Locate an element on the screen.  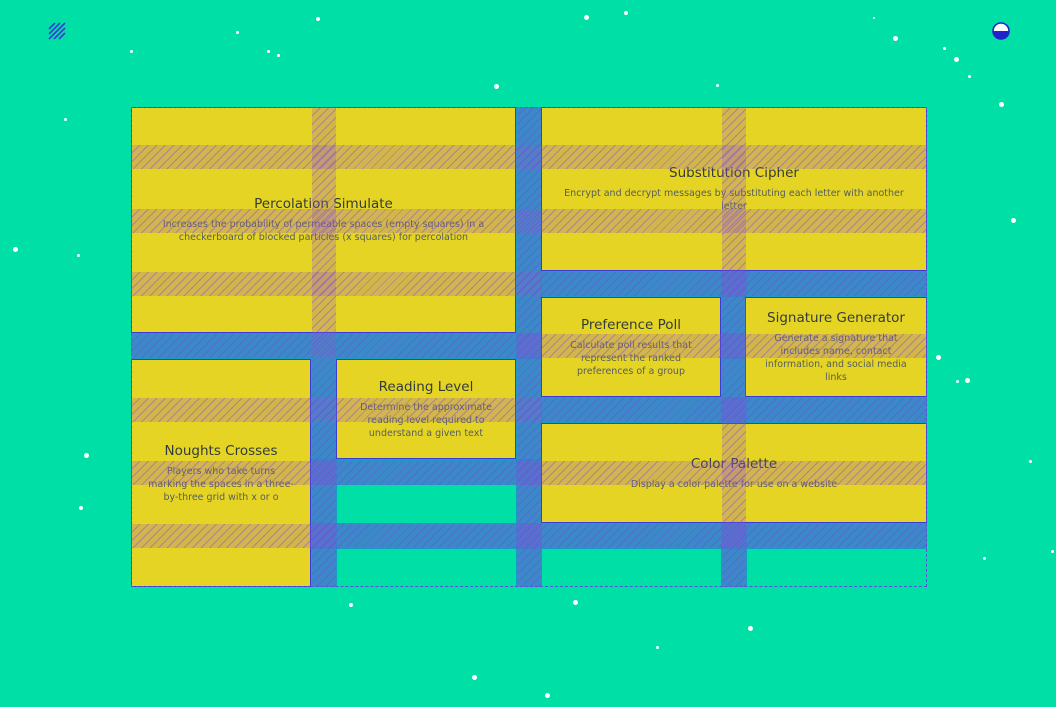
card-title: Signature Generator is located at coordinates (836, 318).